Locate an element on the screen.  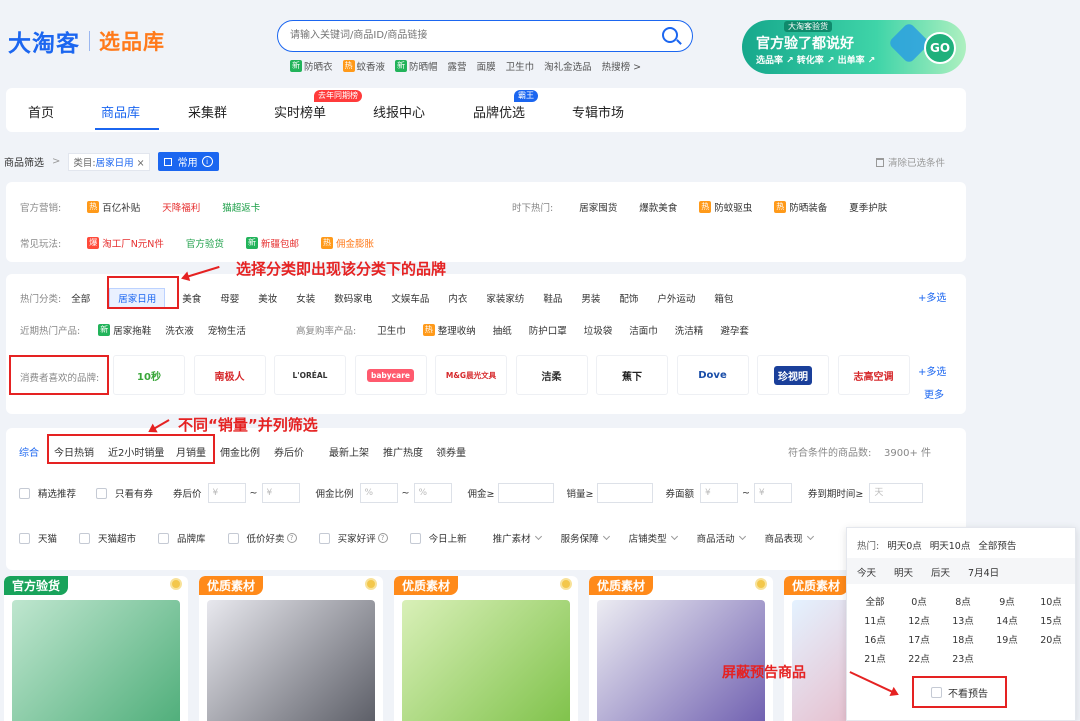
tmall-super-checkbox is located at coordinates (85, 538).